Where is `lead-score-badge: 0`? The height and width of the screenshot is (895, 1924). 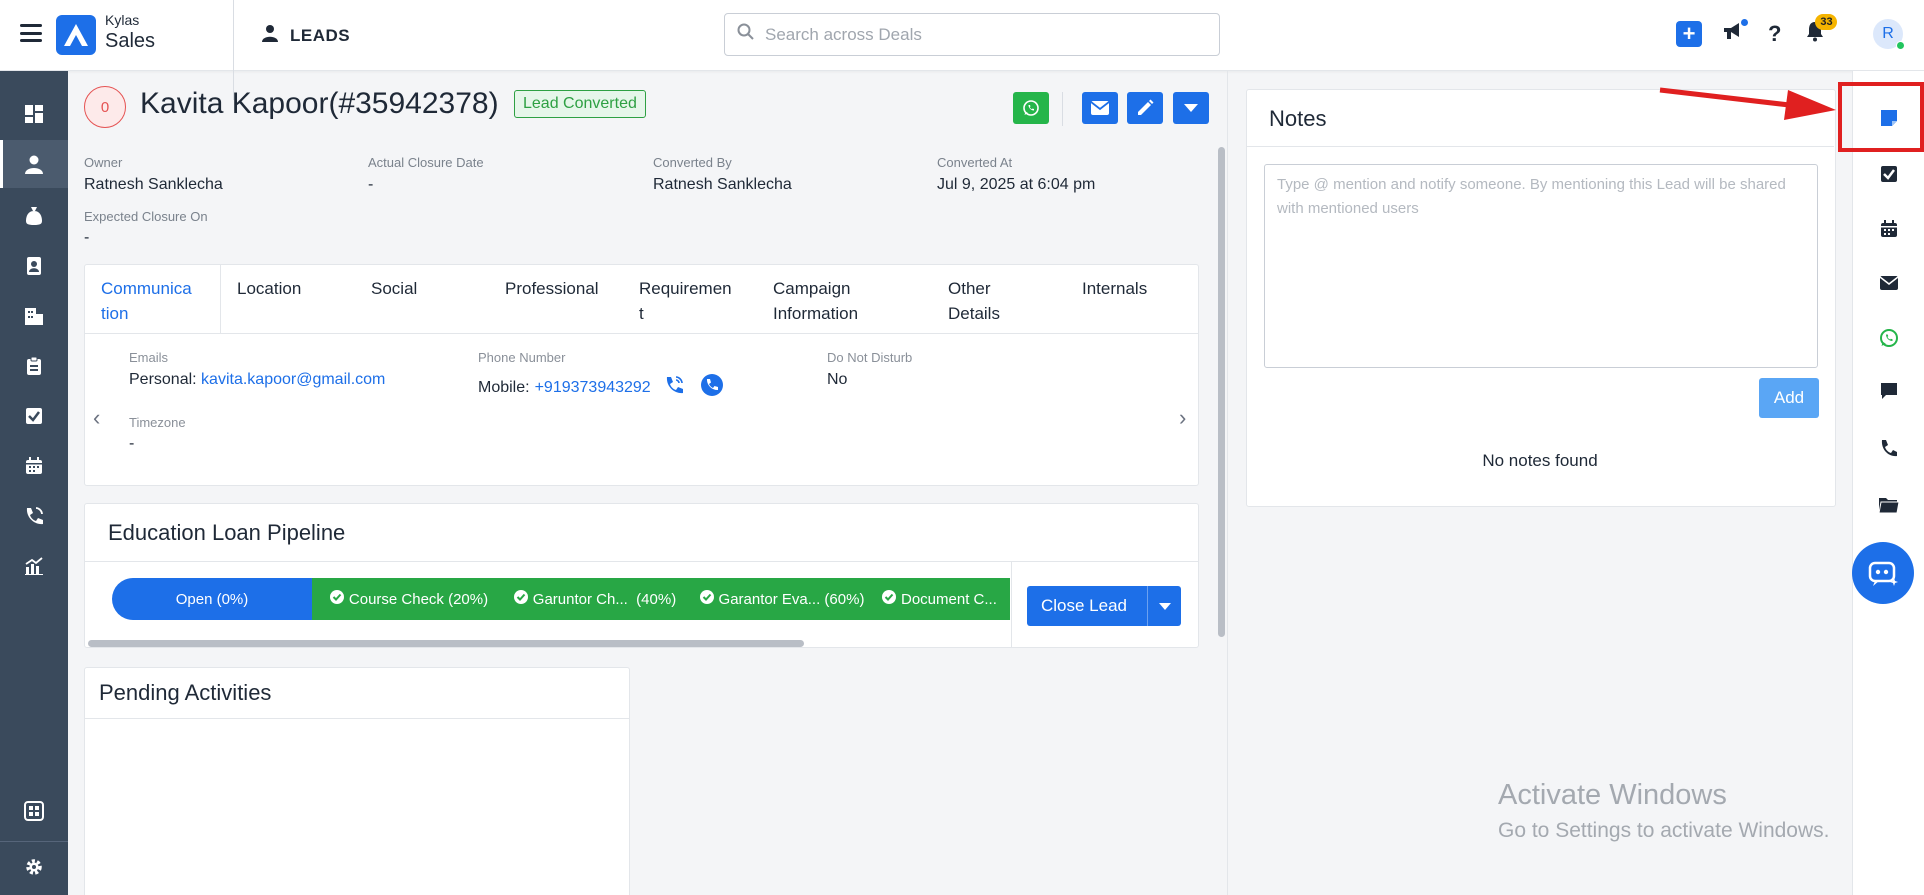
lead-score-badge: 0 is located at coordinates (105, 107).